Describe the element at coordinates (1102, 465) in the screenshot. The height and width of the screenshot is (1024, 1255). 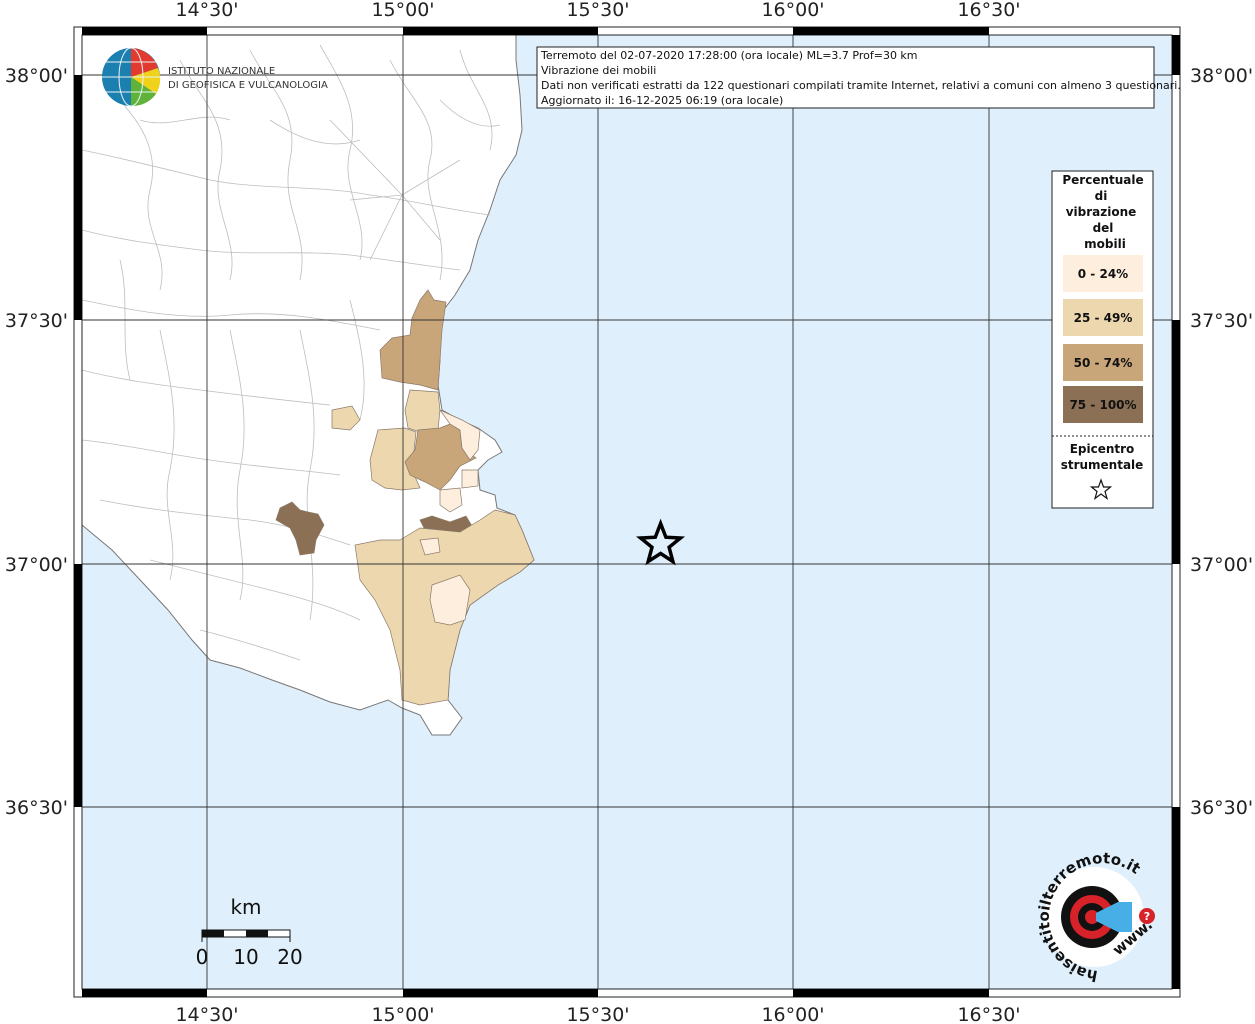
I see `legend-epicentro-line: strumentale` at that location.